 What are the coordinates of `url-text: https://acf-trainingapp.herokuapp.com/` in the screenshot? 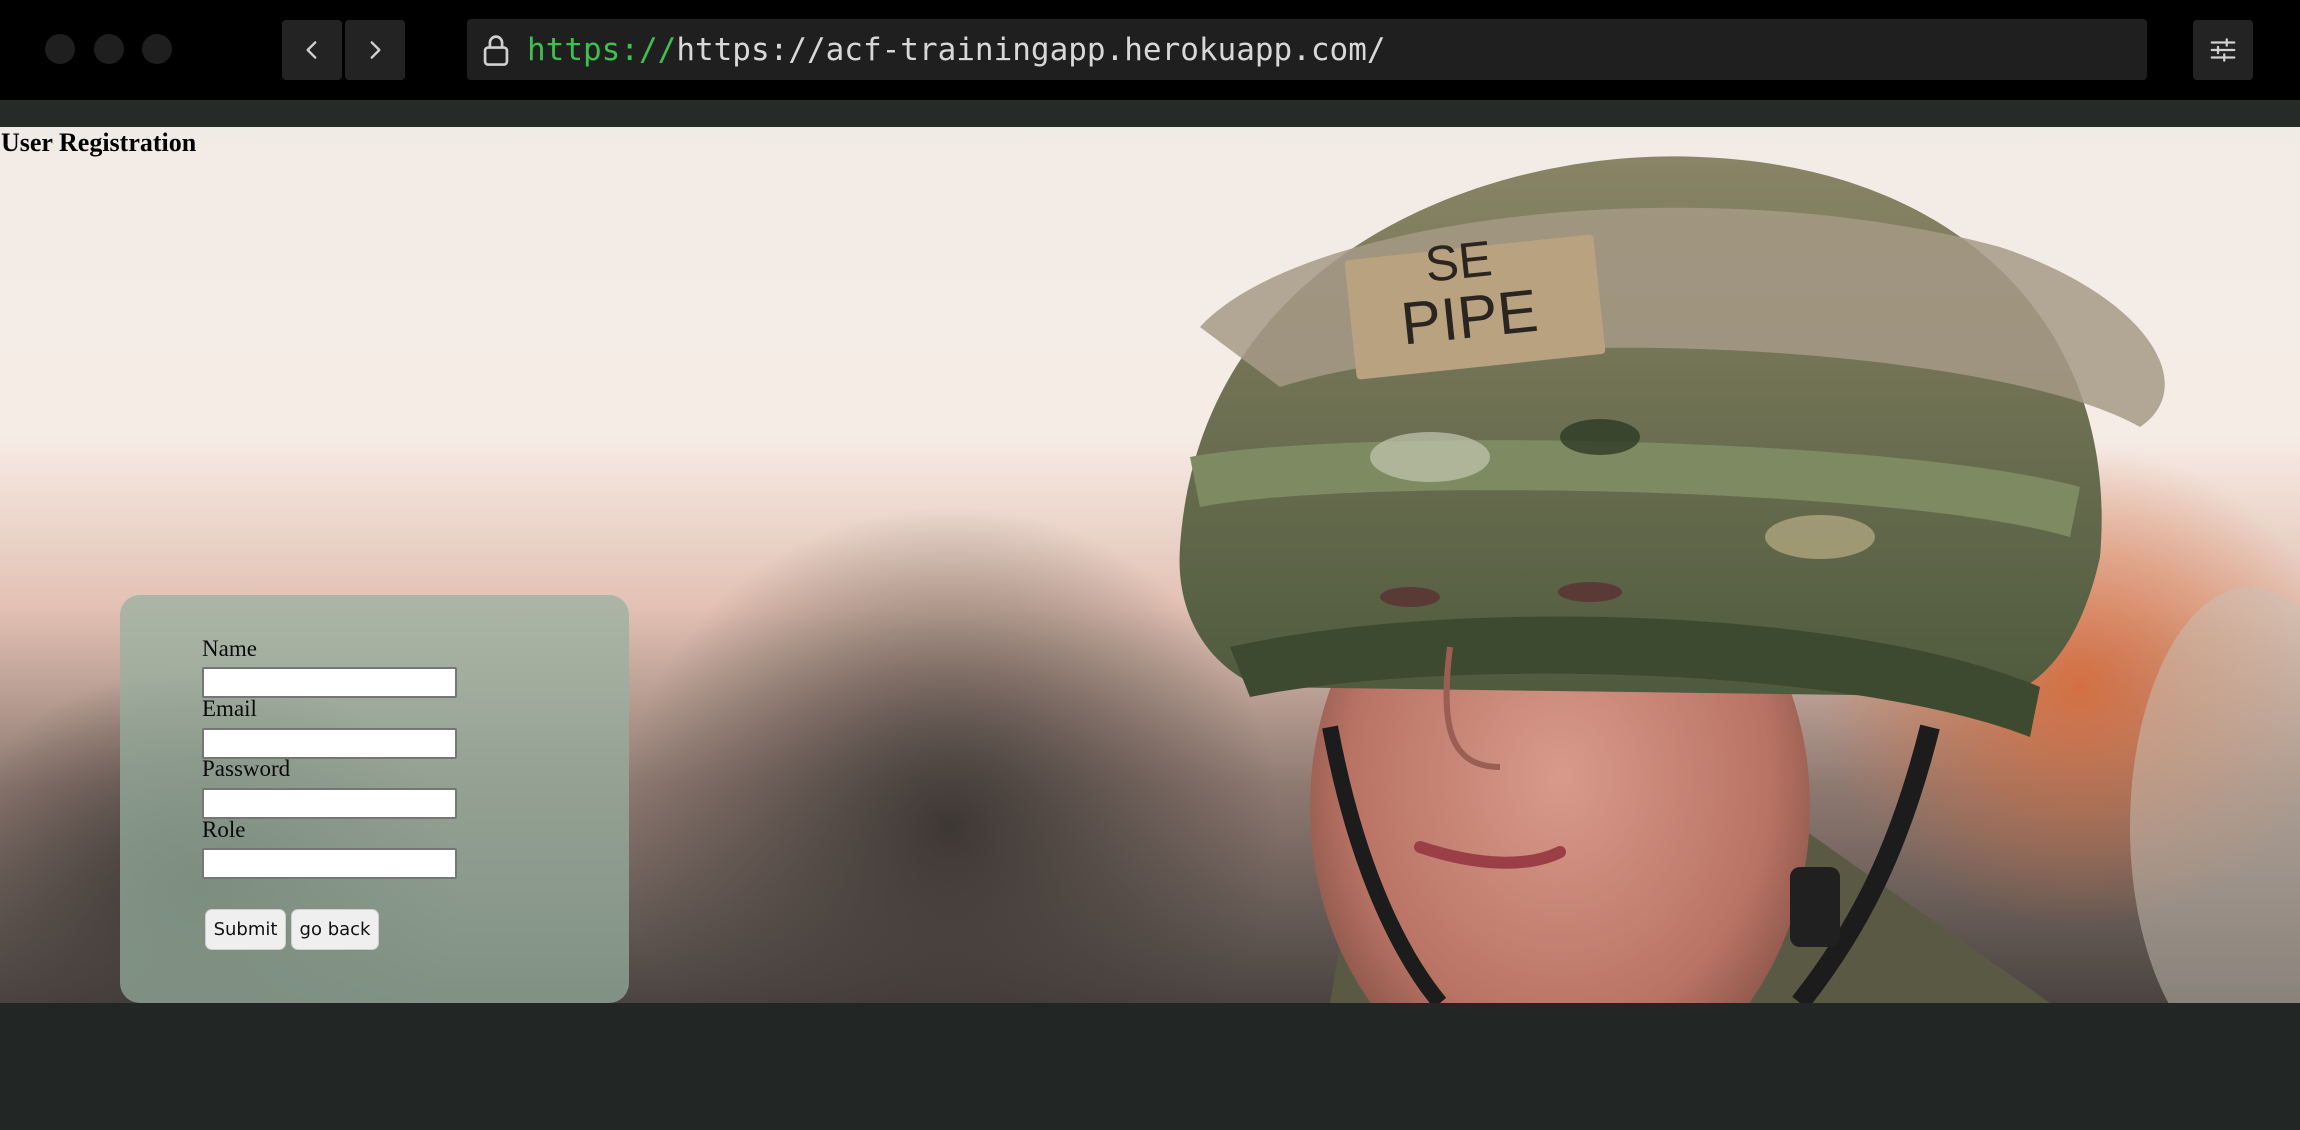 It's located at (1031, 49).